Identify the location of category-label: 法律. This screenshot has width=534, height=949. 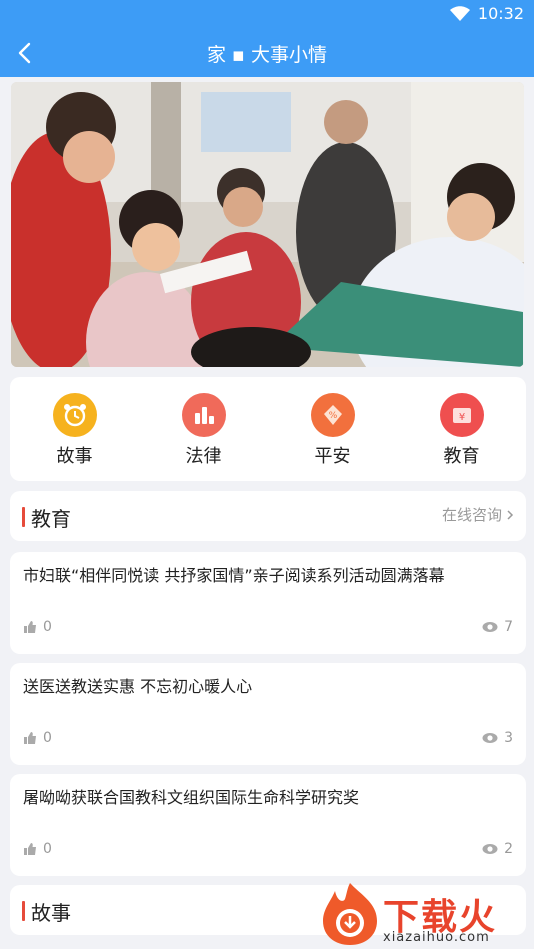
(203, 456).